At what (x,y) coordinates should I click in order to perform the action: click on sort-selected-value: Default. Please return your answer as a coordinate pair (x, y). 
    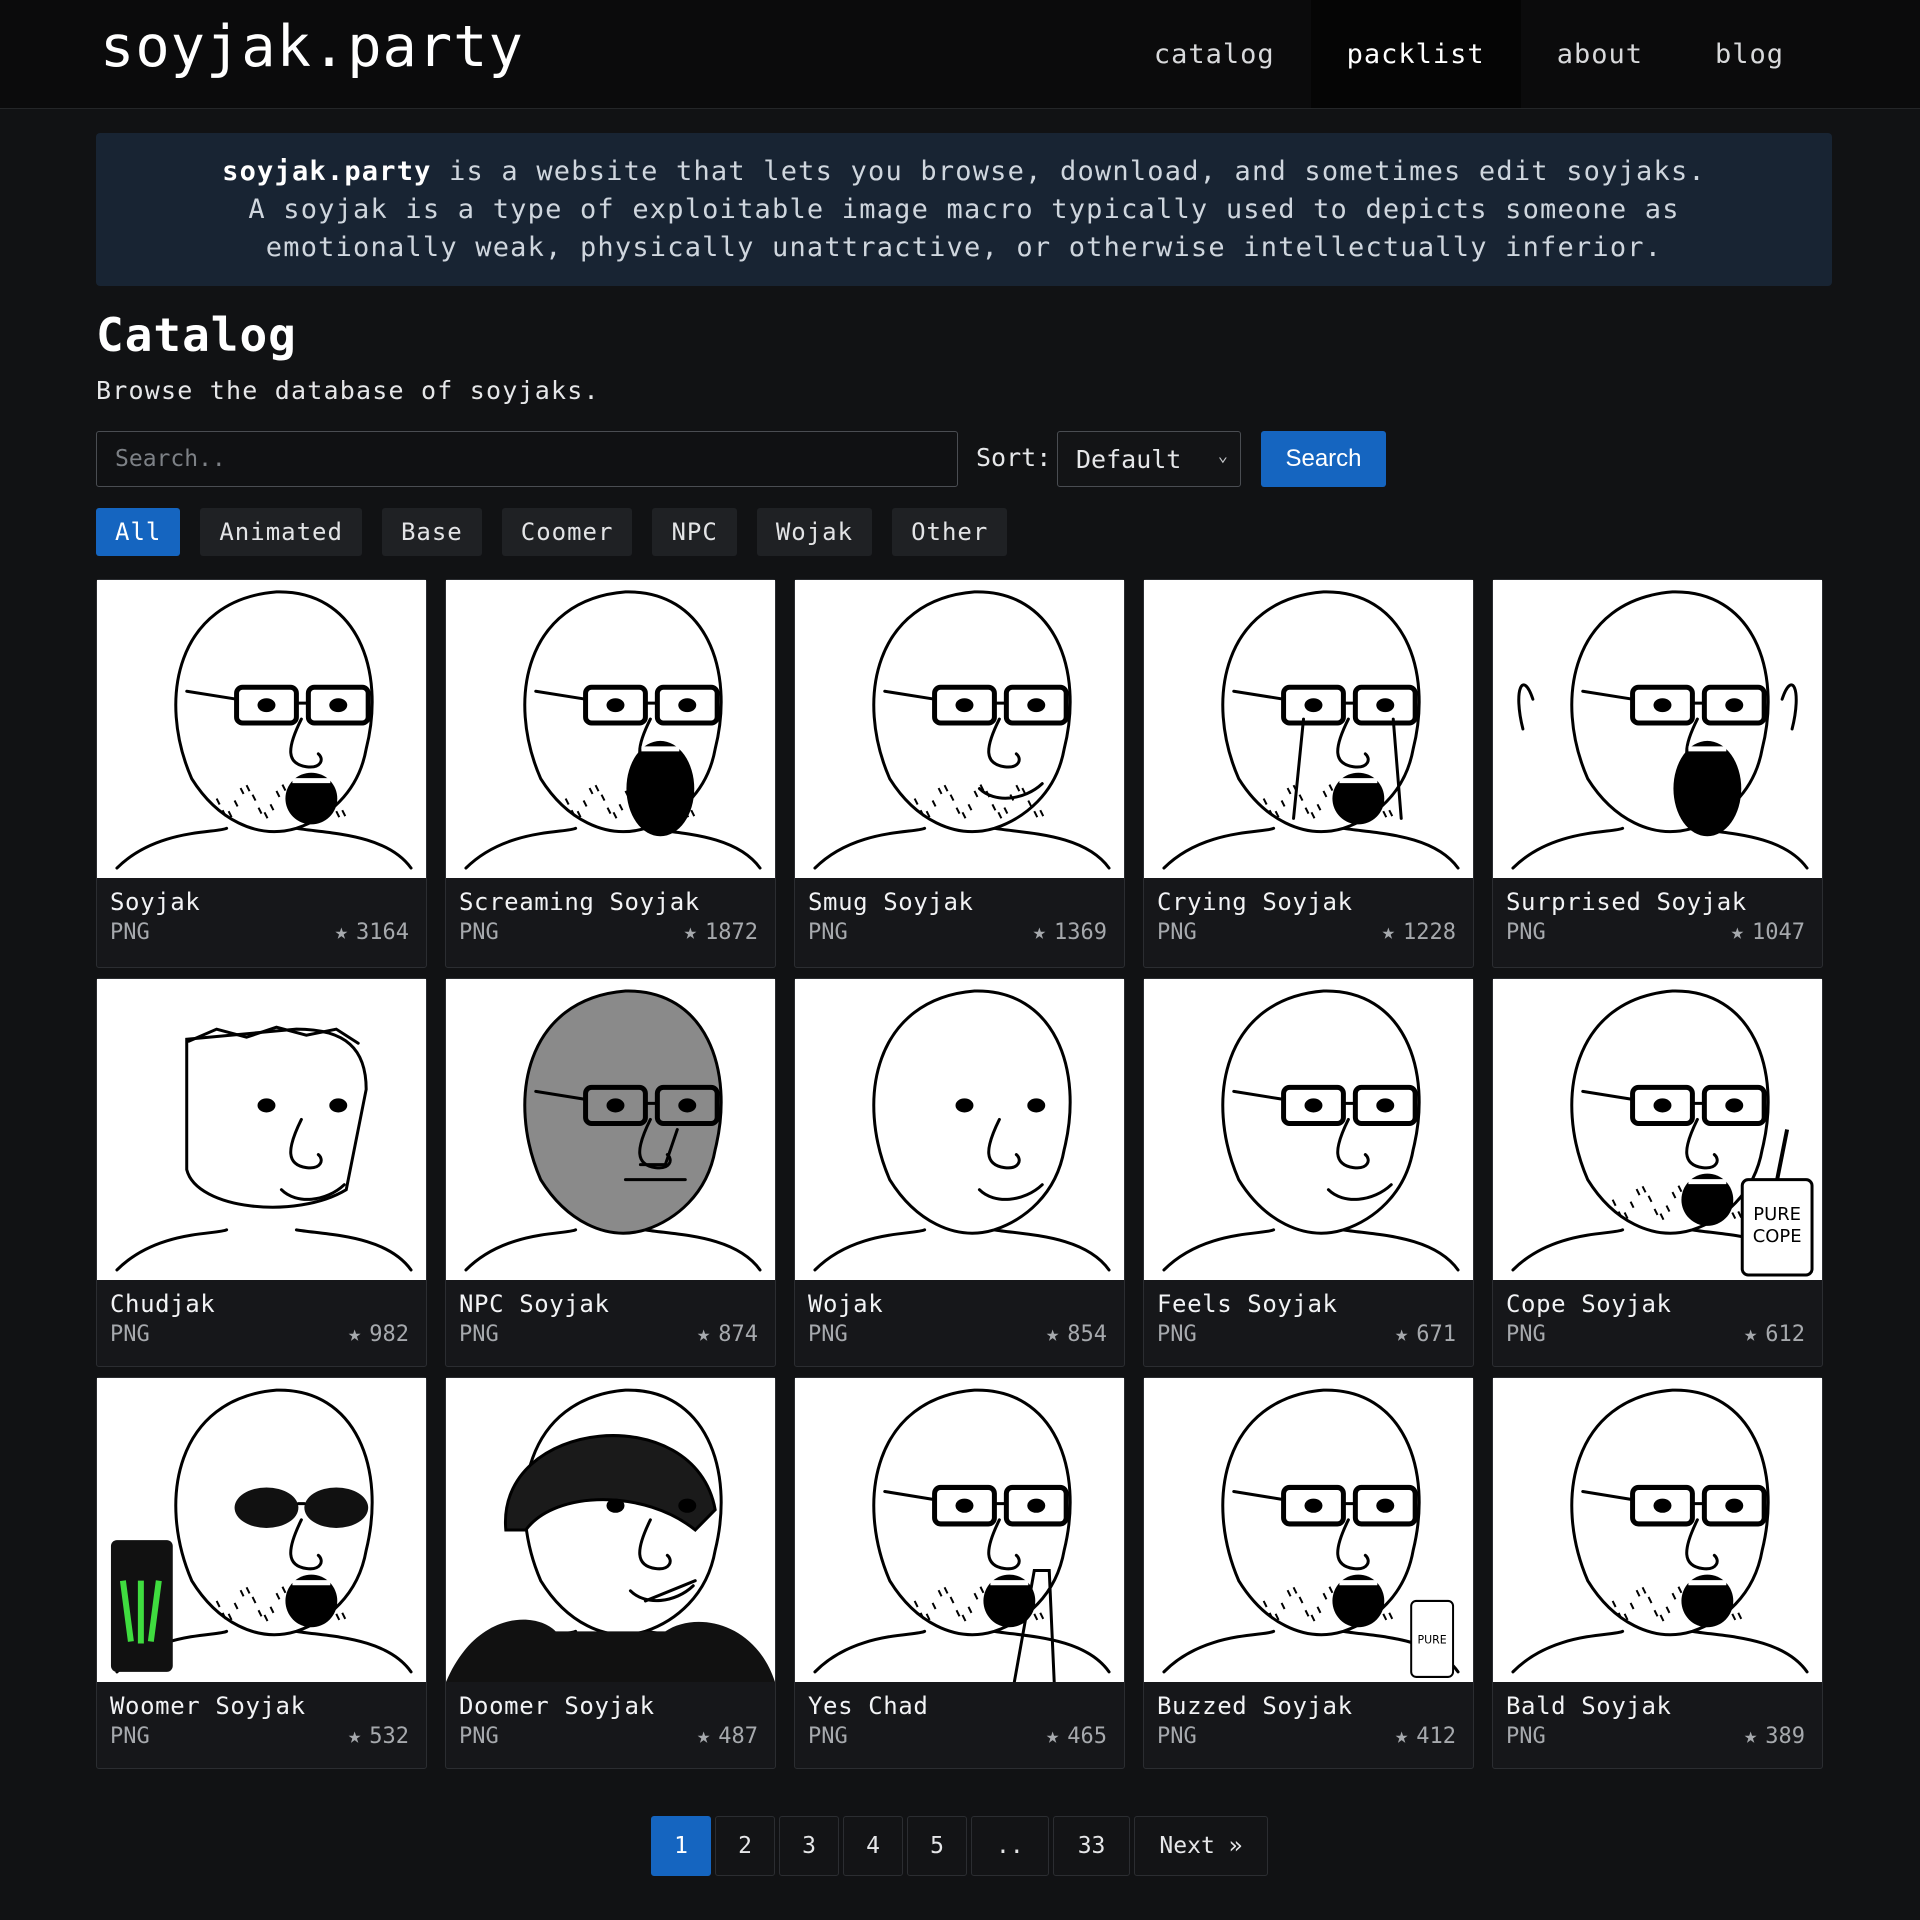
    Looking at the image, I should click on (1129, 459).